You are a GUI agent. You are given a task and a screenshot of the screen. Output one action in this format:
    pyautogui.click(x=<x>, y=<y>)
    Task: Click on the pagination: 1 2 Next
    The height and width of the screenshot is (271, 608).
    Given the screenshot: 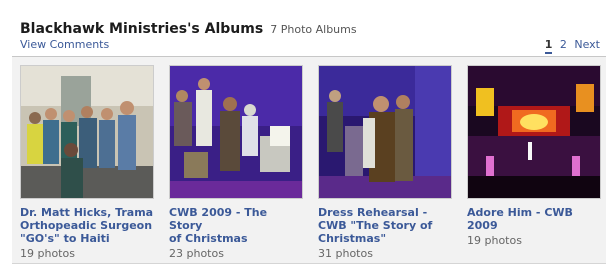 What is the action you would take?
    pyautogui.click(x=570, y=46)
    